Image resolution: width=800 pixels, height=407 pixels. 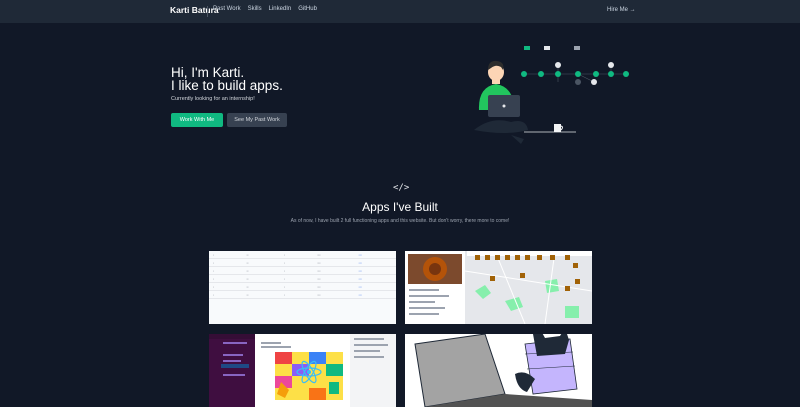 I want to click on app-screenshot-chat, so click(x=302, y=370).